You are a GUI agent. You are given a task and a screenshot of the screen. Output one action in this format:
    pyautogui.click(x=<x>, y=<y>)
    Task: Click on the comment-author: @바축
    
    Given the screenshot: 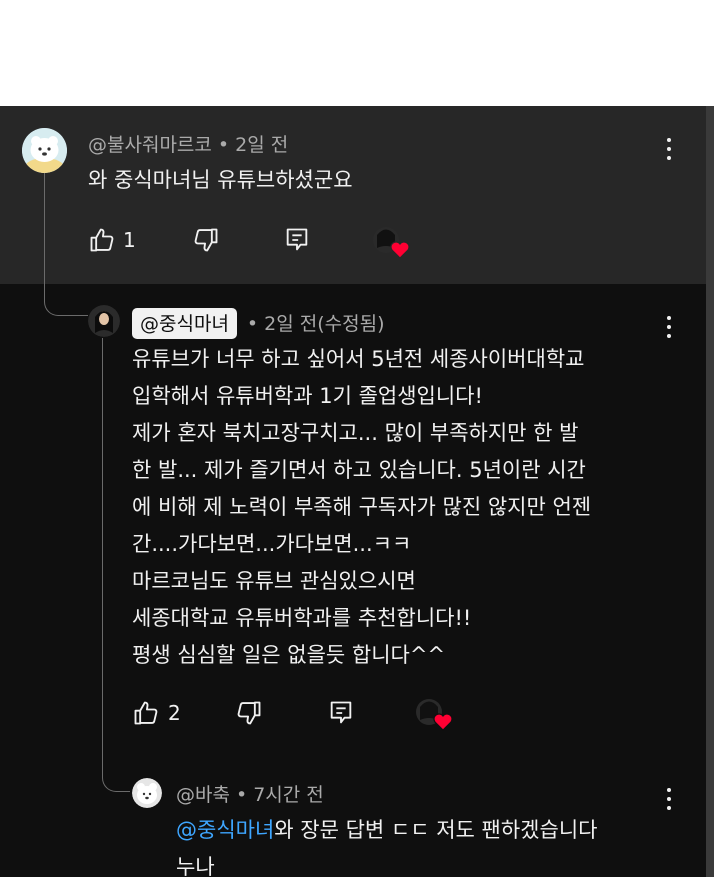 What is the action you would take?
    pyautogui.click(x=203, y=795)
    